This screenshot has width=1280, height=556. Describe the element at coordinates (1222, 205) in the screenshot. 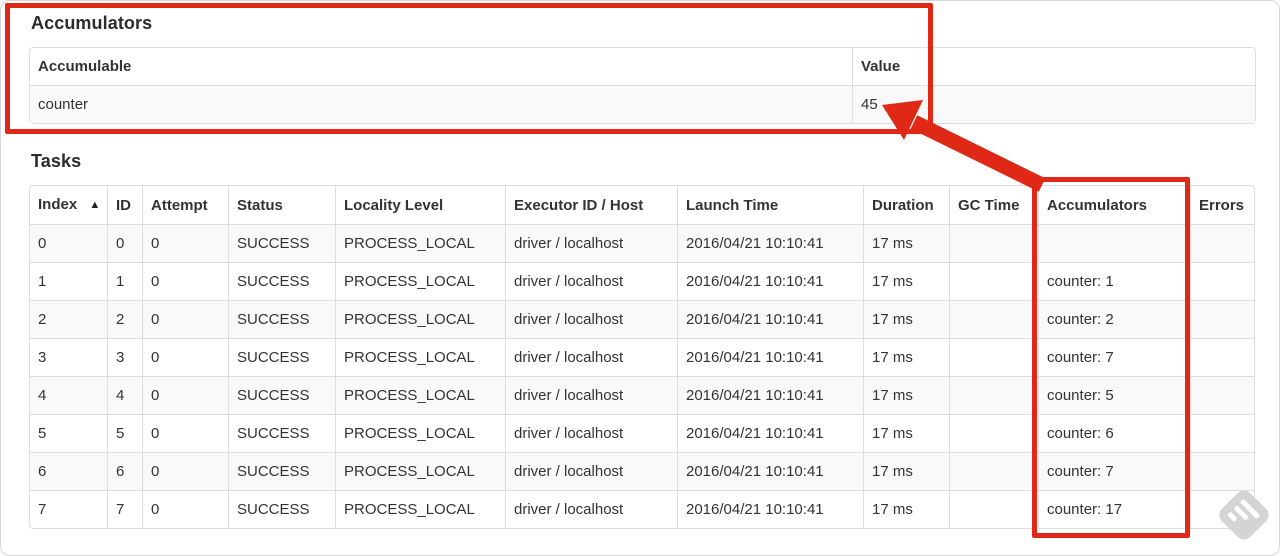

I see `column-header-errors: Errors` at that location.